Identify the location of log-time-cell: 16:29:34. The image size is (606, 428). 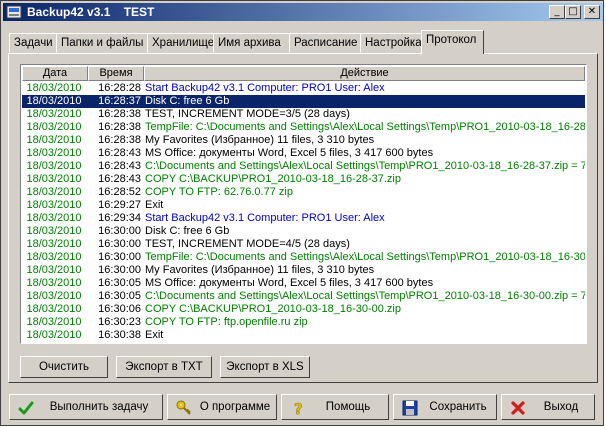
(119, 218).